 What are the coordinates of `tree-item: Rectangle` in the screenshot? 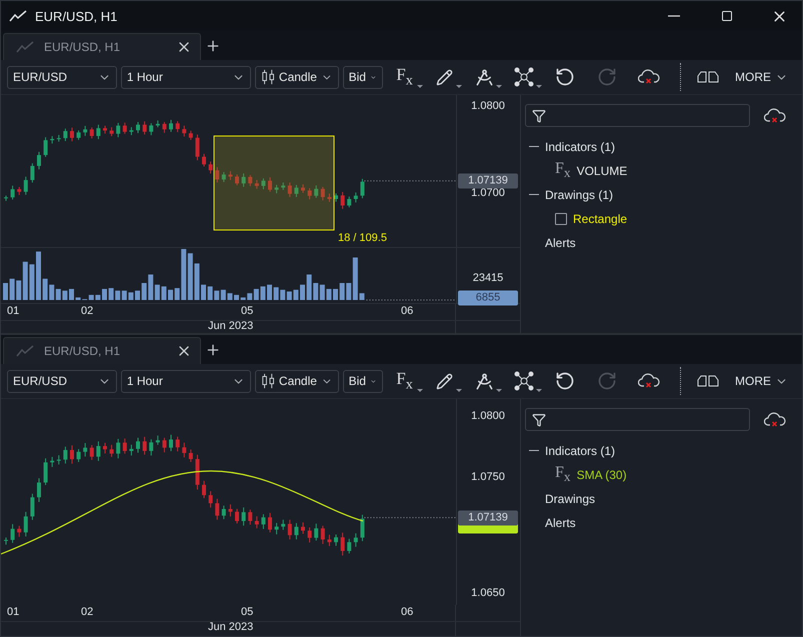 It's located at (600, 219).